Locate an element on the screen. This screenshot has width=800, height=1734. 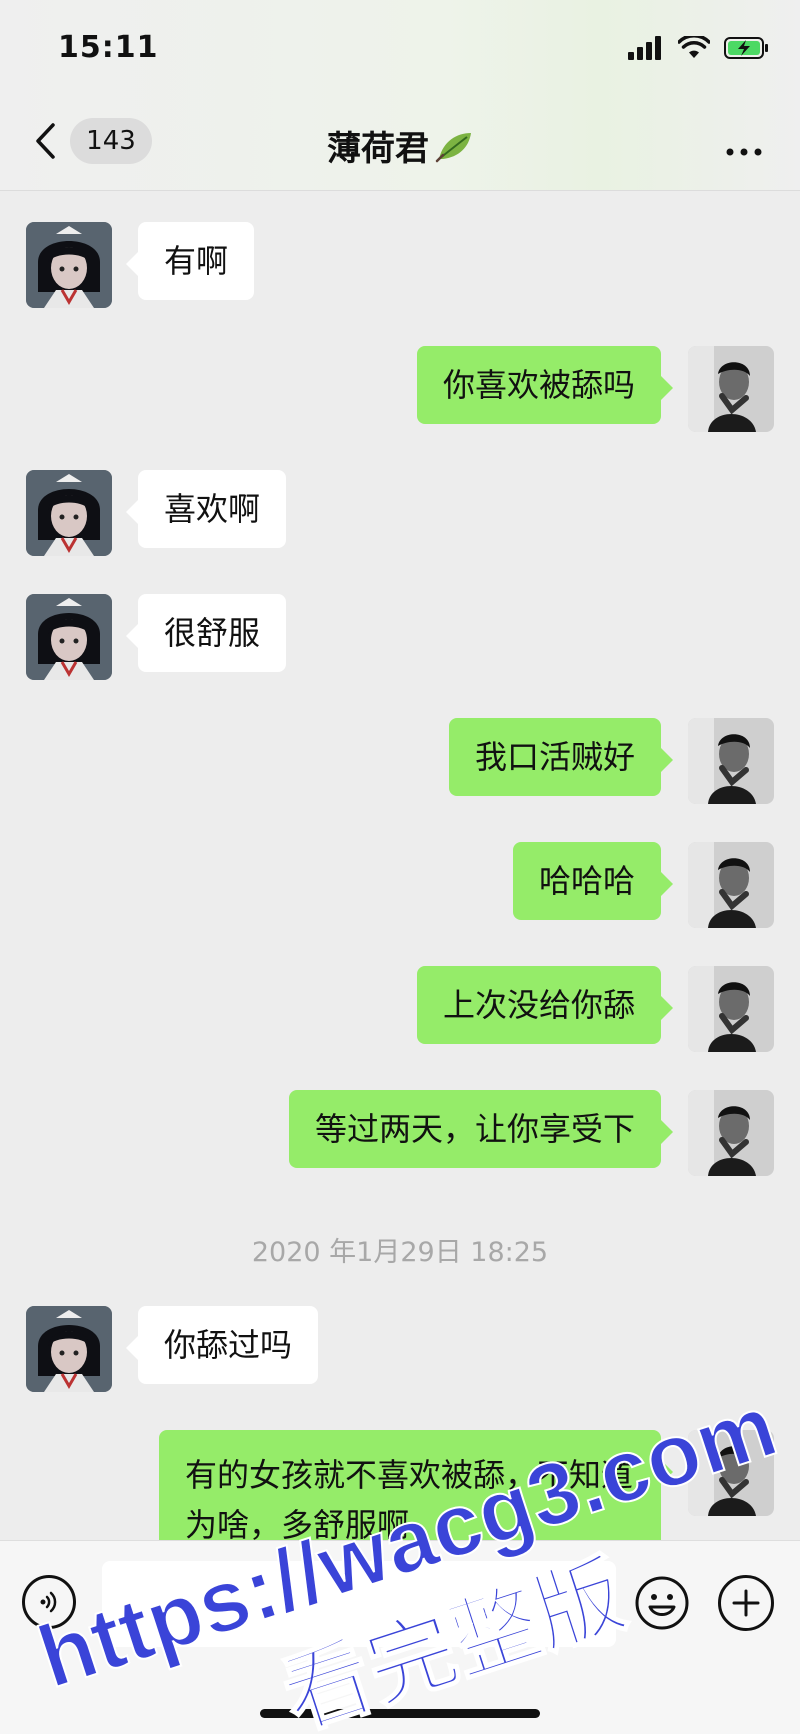
message-row-received: 喜欢啊 is located at coordinates (400, 520).